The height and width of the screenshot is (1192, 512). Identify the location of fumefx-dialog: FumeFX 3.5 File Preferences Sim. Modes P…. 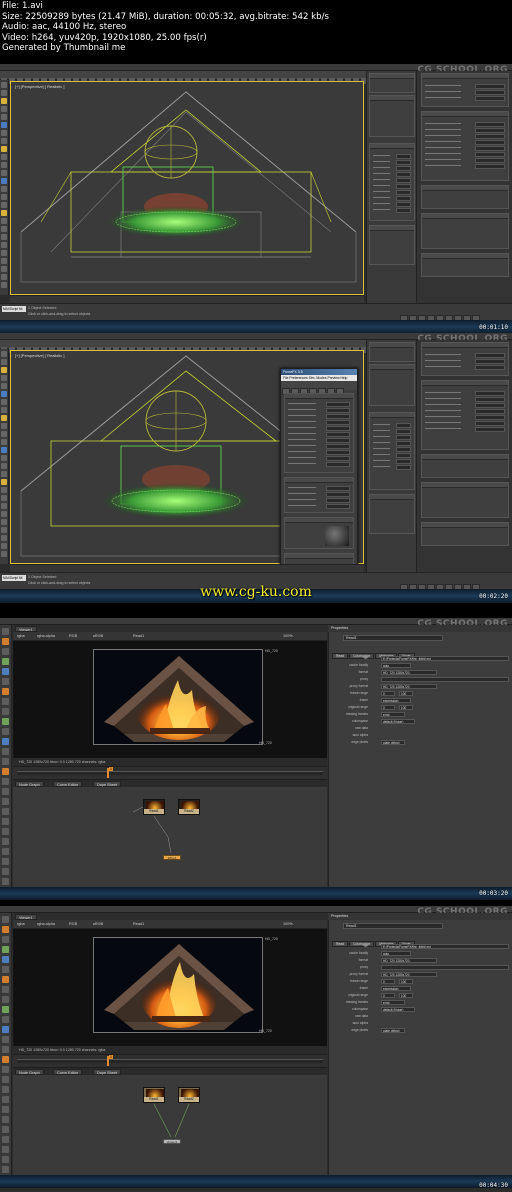
(319, 473).